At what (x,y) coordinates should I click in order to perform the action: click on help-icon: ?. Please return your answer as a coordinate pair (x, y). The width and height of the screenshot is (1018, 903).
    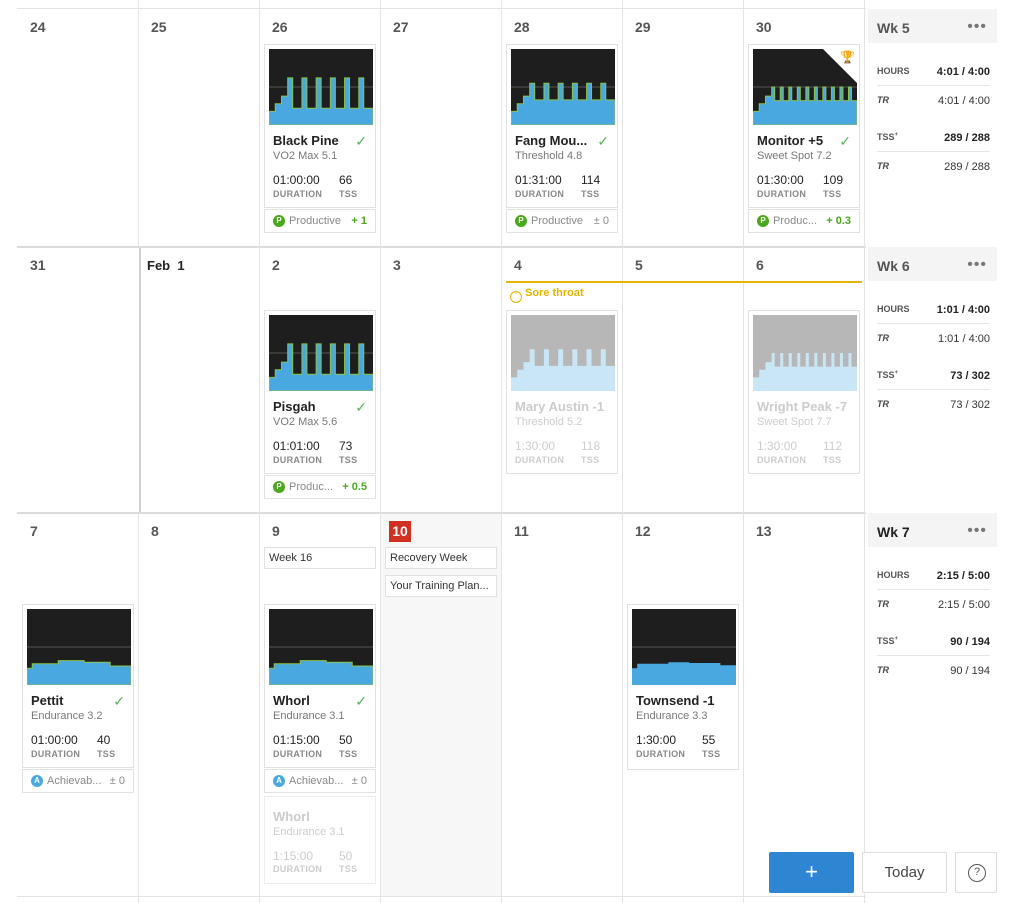
    Looking at the image, I should click on (977, 873).